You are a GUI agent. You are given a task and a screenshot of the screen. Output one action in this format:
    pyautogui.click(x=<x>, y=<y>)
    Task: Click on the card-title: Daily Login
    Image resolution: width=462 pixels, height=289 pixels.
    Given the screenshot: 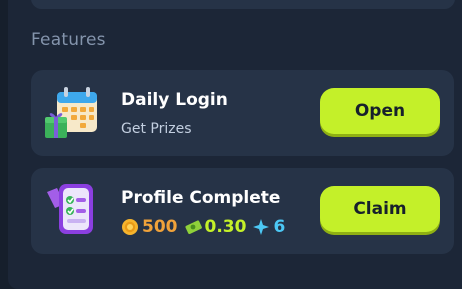 What is the action you would take?
    pyautogui.click(x=174, y=100)
    